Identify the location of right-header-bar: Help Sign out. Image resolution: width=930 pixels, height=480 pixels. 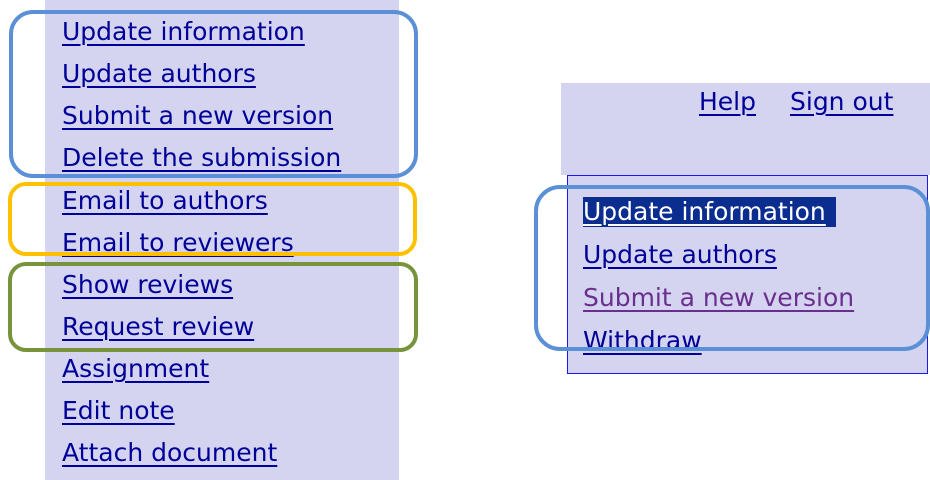
(745, 129).